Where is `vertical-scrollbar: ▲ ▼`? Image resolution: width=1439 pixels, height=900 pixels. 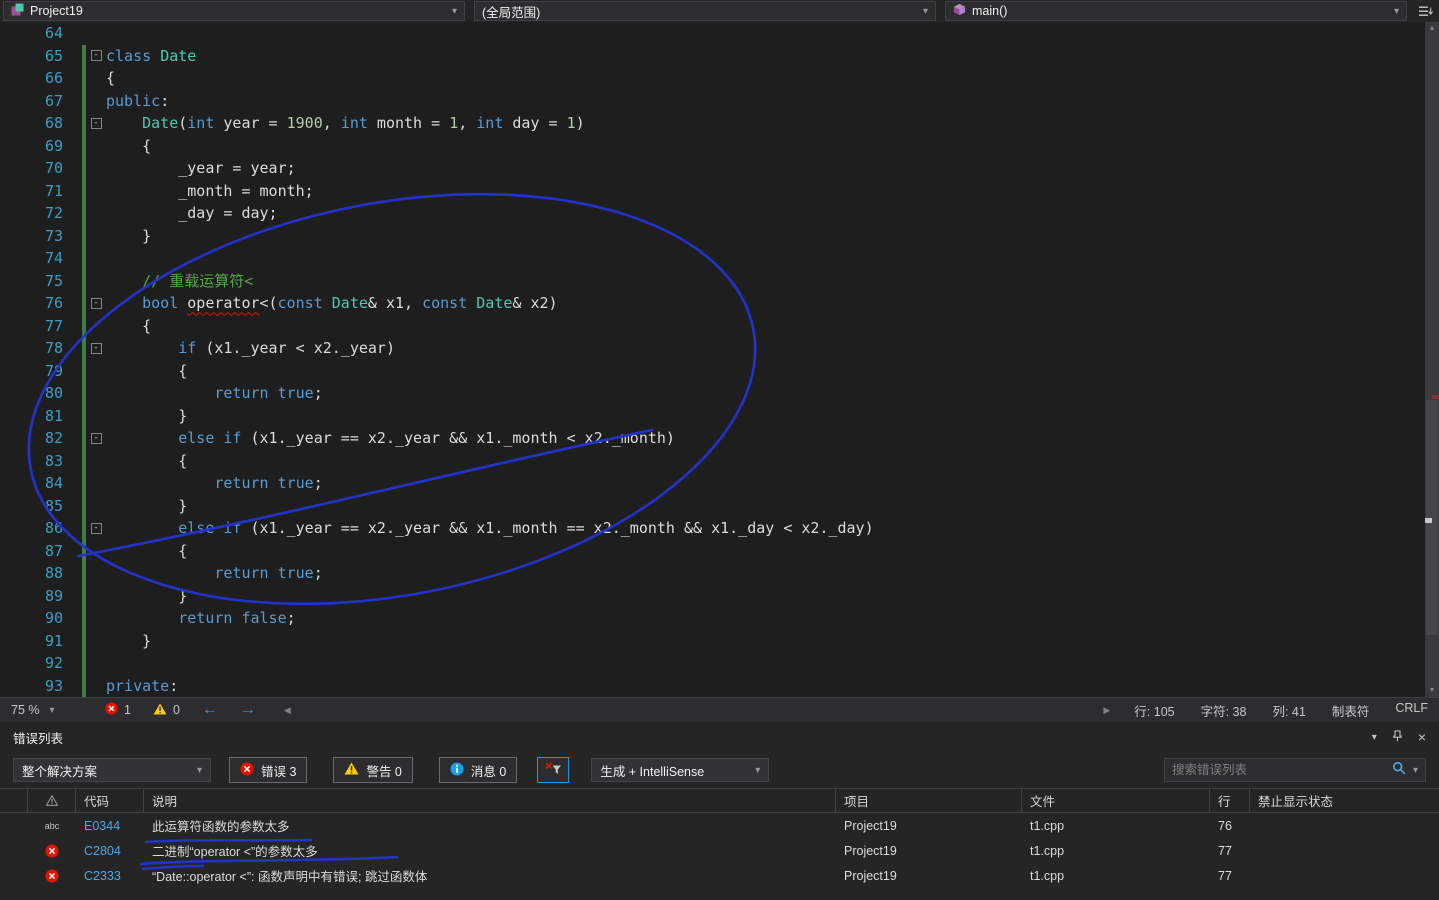 vertical-scrollbar: ▲ ▼ is located at coordinates (1432, 359).